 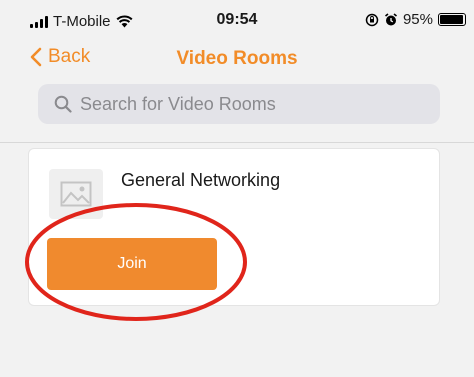 I want to click on divider, so click(x=237, y=142).